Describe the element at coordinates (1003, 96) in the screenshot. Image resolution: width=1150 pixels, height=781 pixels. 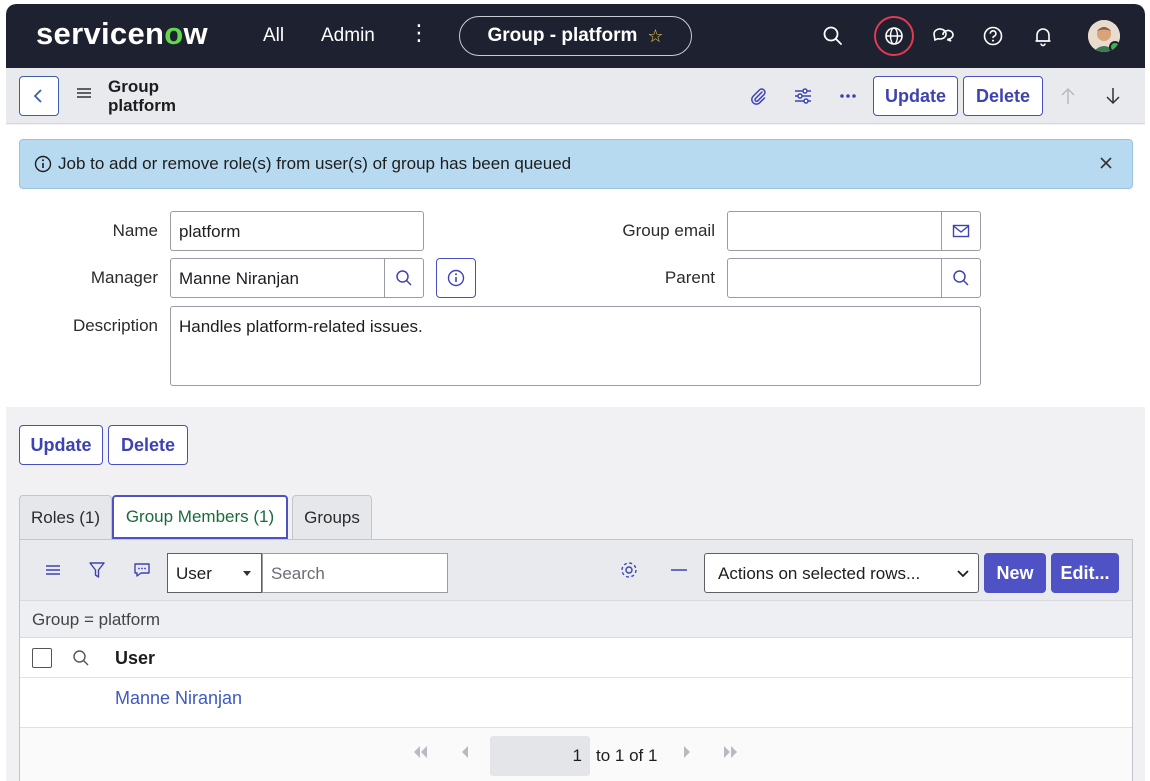
I see `header-delete-button: Delete` at that location.